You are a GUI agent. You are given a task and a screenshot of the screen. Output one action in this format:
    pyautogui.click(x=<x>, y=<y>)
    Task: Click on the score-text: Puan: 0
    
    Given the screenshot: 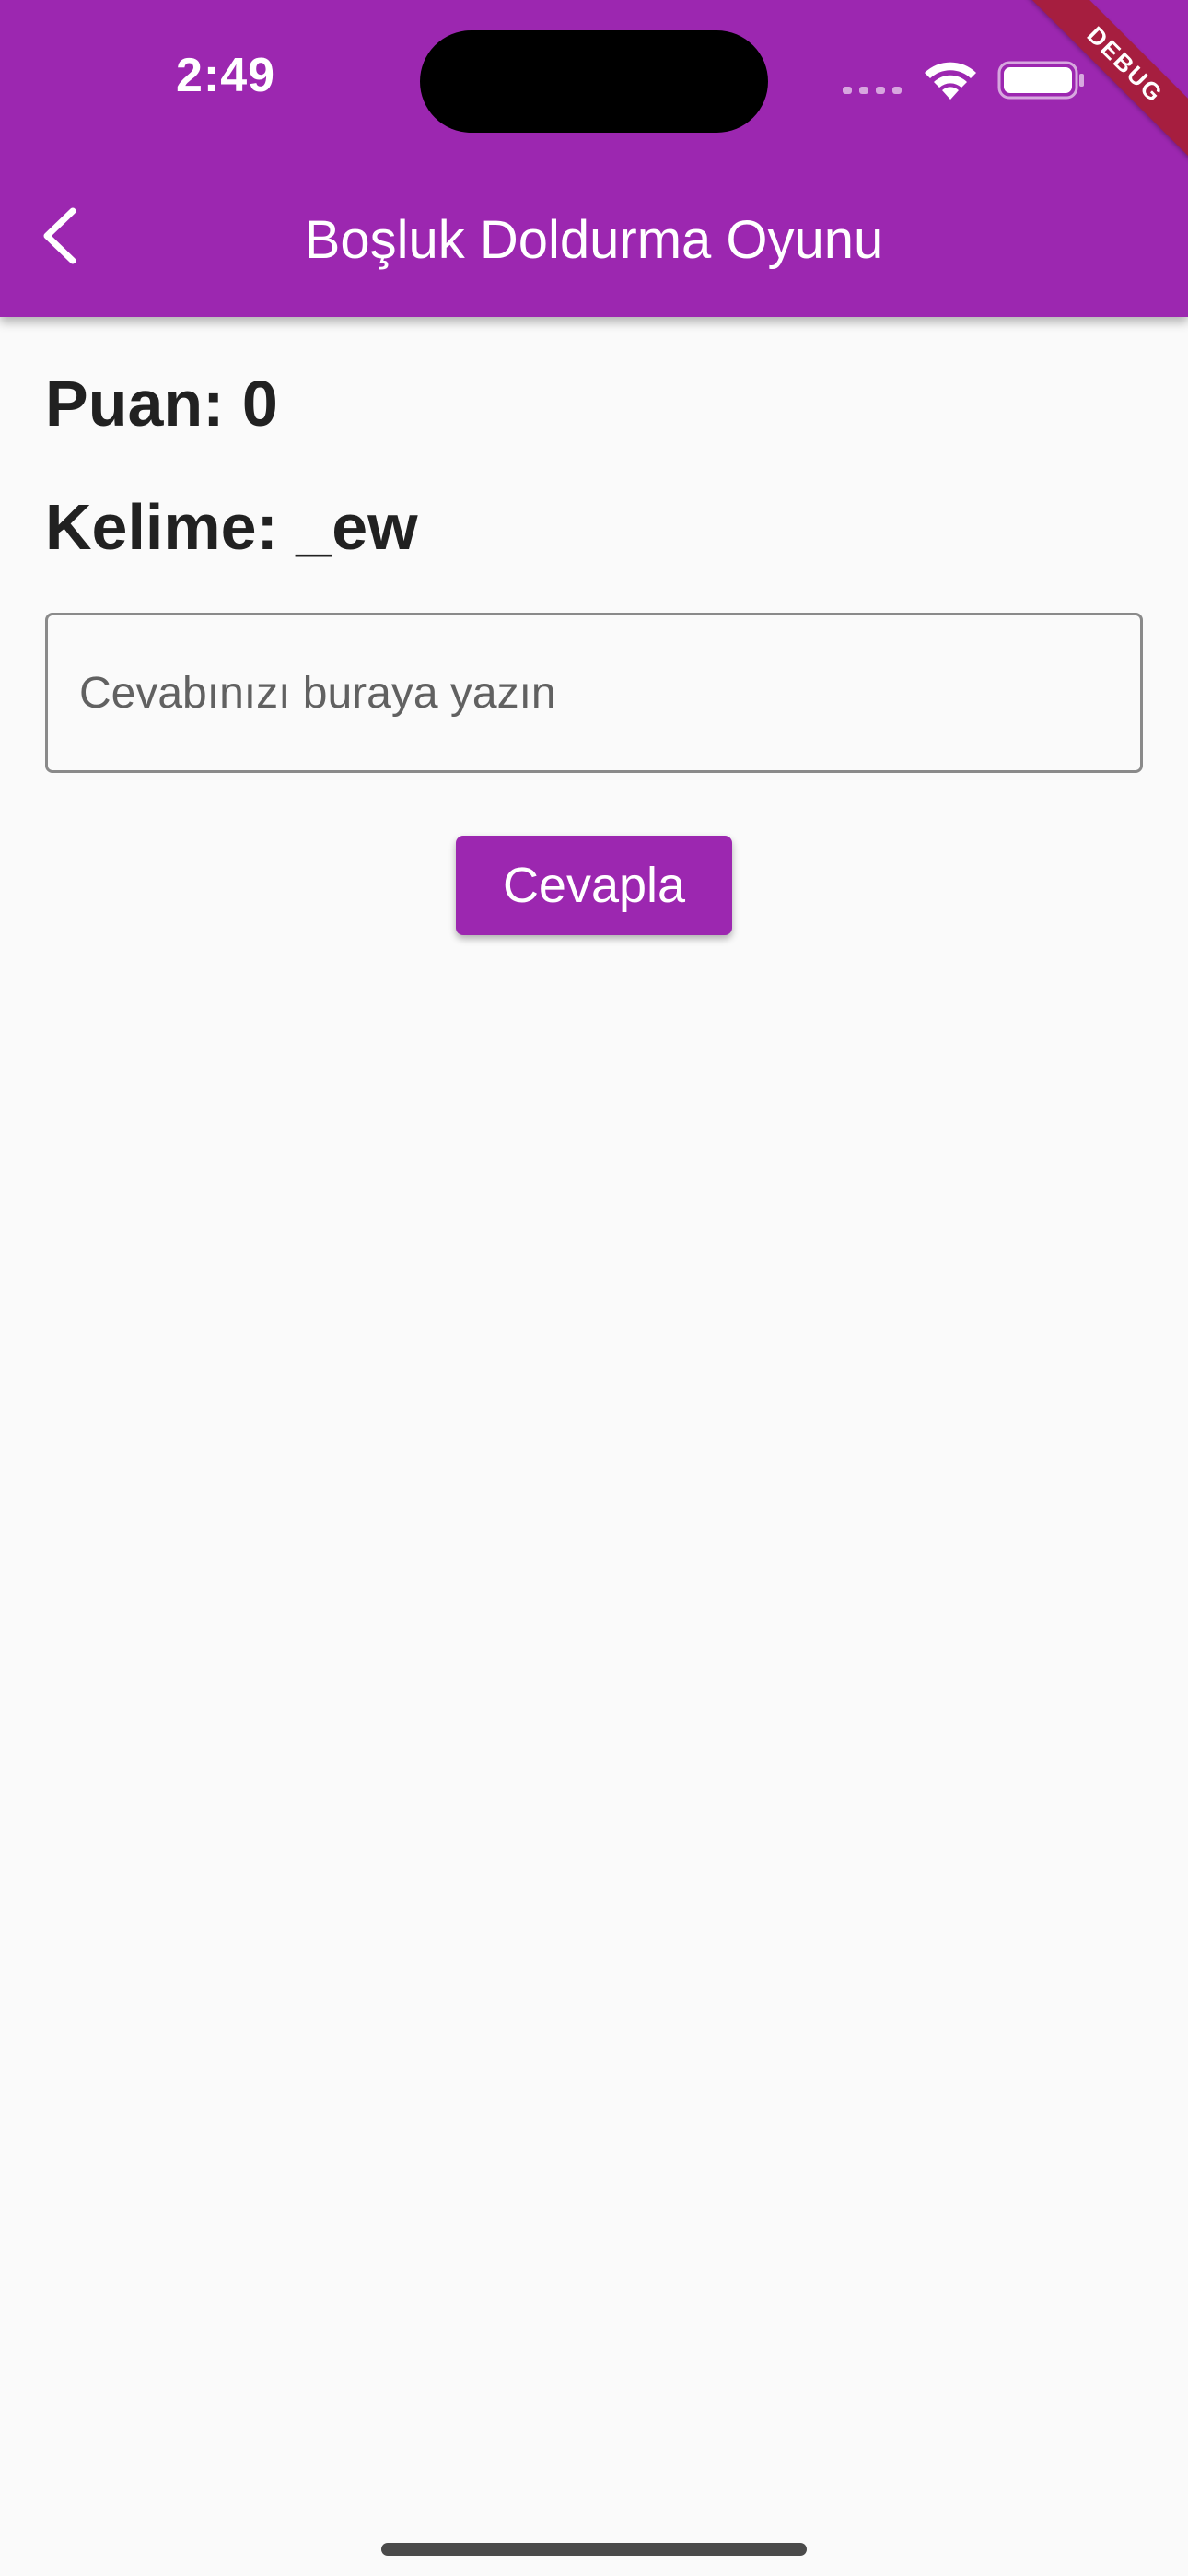 What is the action you would take?
    pyautogui.click(x=161, y=403)
    